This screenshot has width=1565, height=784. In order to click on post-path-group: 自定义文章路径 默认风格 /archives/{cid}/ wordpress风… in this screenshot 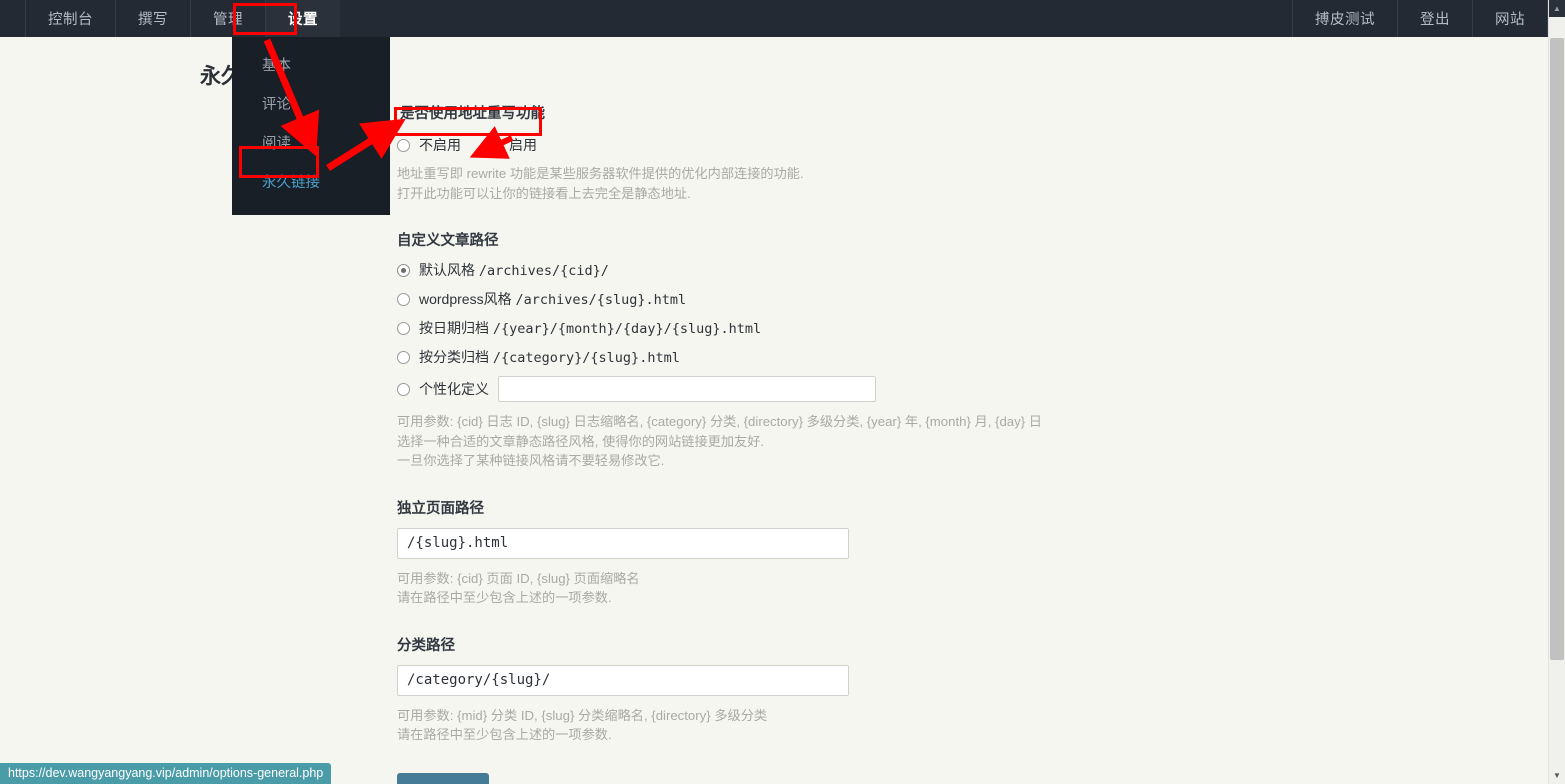, I will do `click(777, 350)`.